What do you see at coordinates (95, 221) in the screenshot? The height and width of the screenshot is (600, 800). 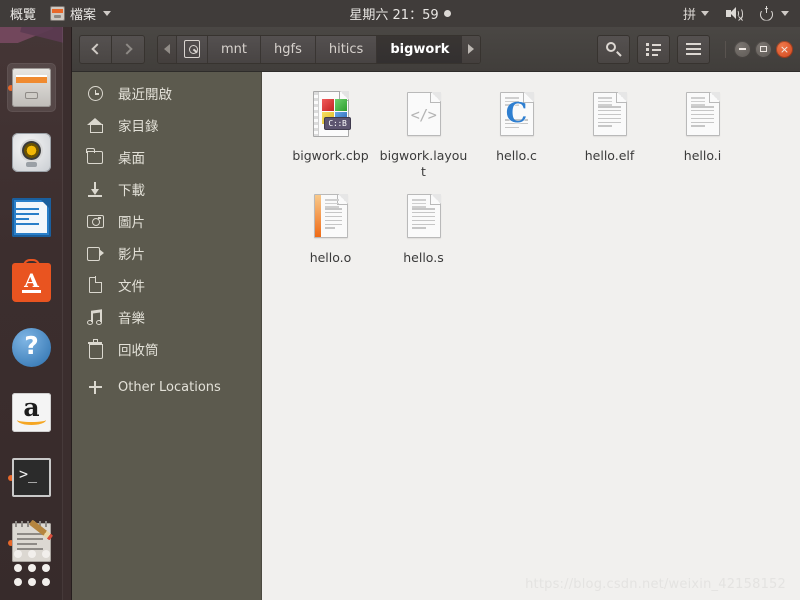 I see `camera-icon` at bounding box center [95, 221].